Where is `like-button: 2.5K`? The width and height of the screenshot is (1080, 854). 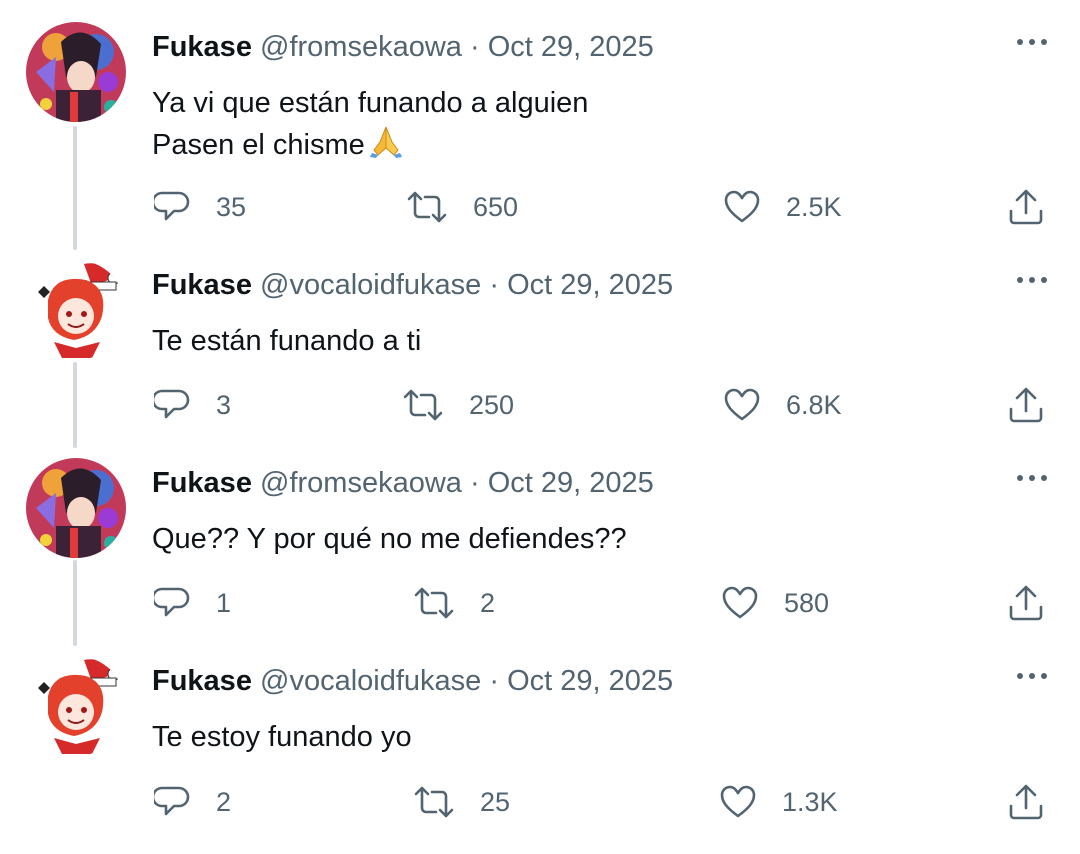 like-button: 2.5K is located at coordinates (783, 207).